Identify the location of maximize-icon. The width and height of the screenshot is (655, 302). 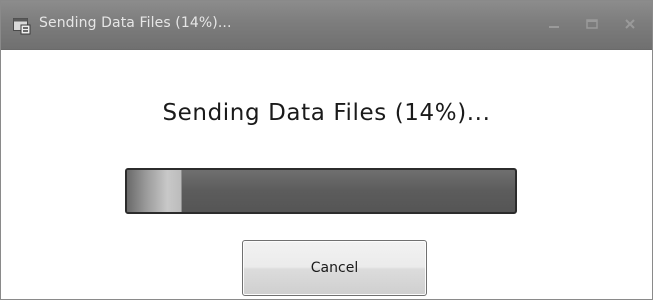
(592, 24).